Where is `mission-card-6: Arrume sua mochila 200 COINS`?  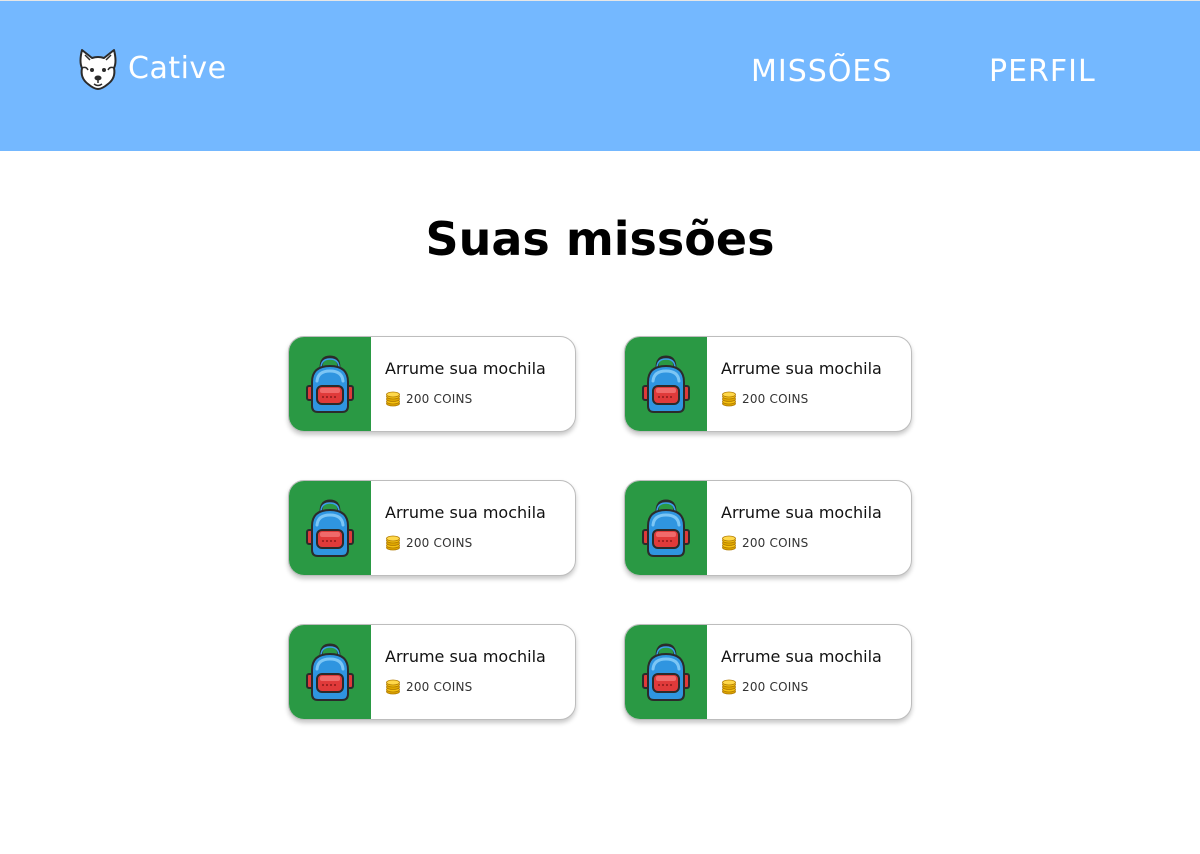 mission-card-6: Arrume sua mochila 200 COINS is located at coordinates (768, 672).